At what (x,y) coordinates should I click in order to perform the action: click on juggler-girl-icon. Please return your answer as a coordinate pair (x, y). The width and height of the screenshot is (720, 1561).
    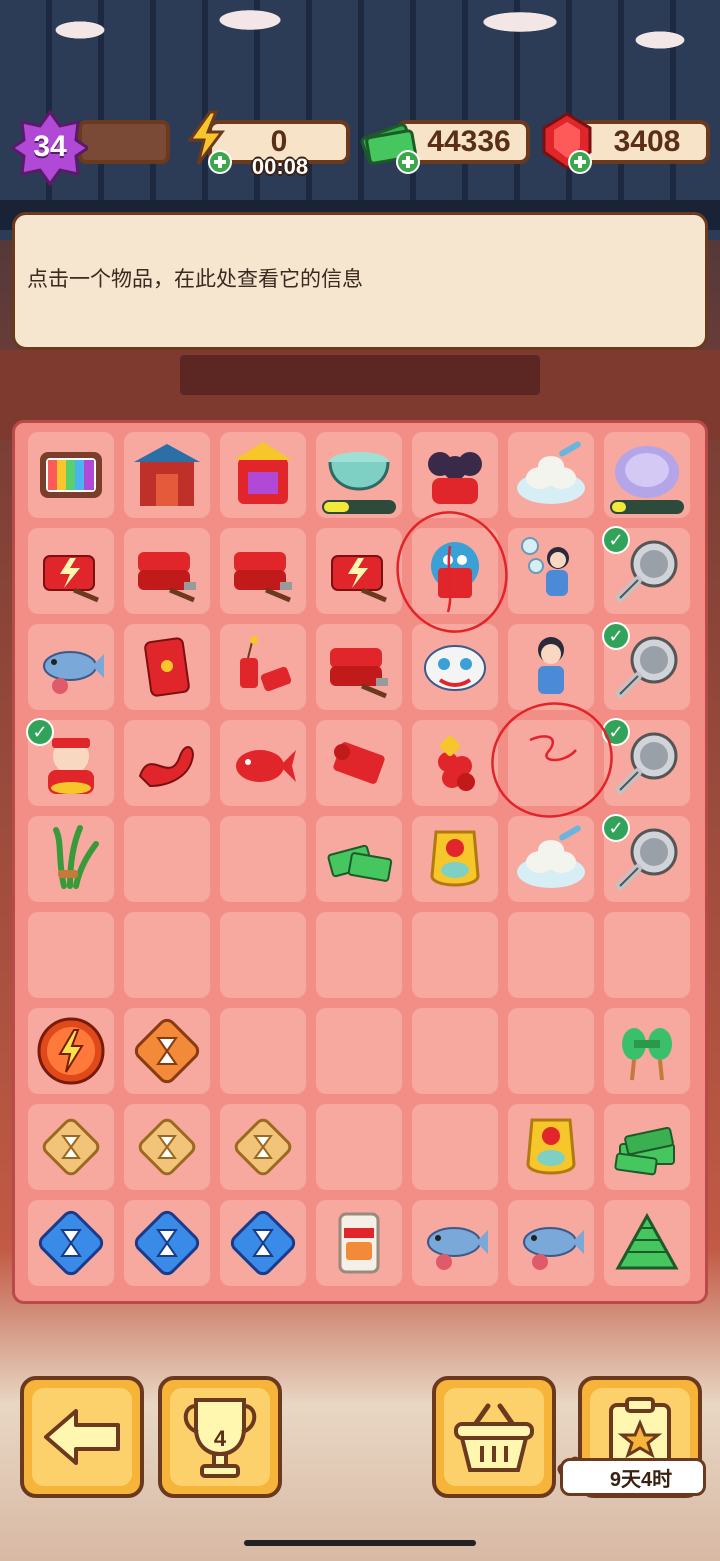
    Looking at the image, I should click on (551, 571).